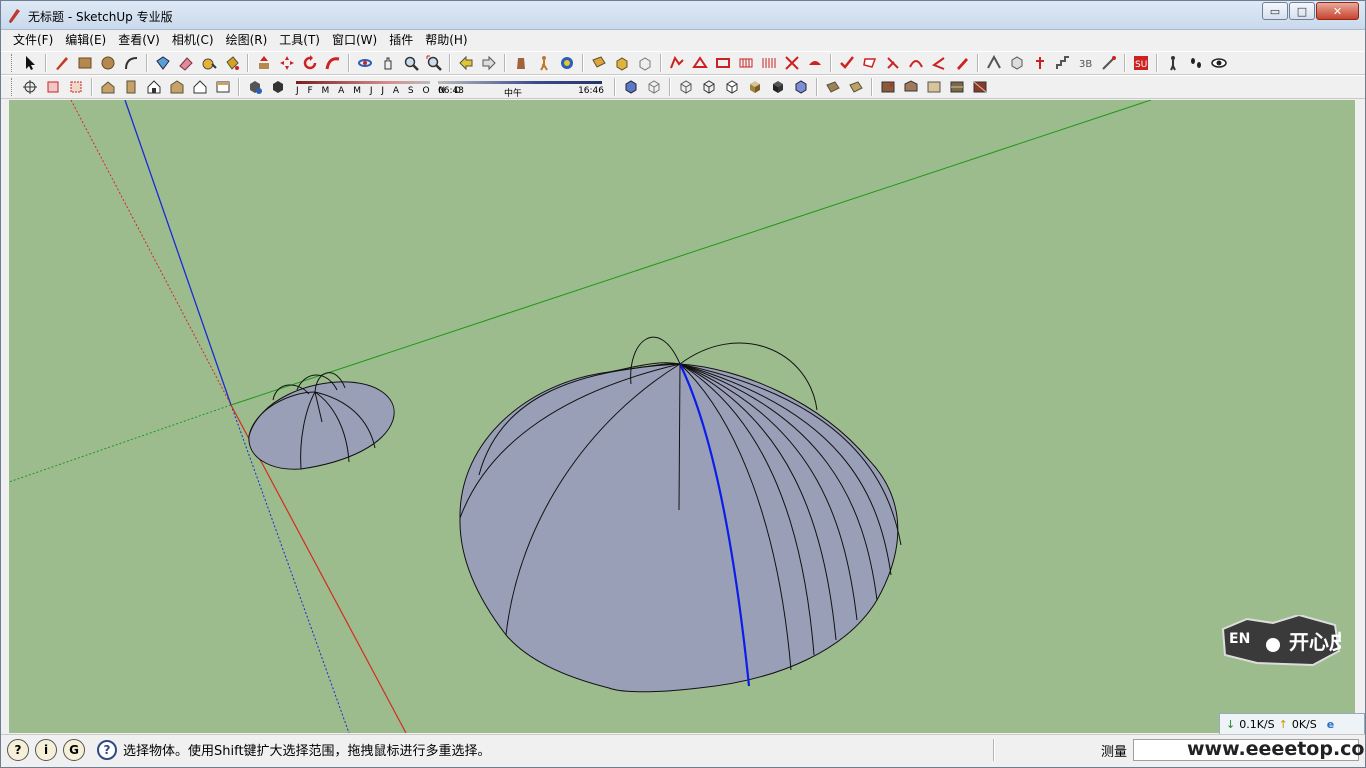 Image resolution: width=1366 pixels, height=768 pixels. Describe the element at coordinates (401, 40) in the screenshot. I see `menu-plugins: 插件` at that location.